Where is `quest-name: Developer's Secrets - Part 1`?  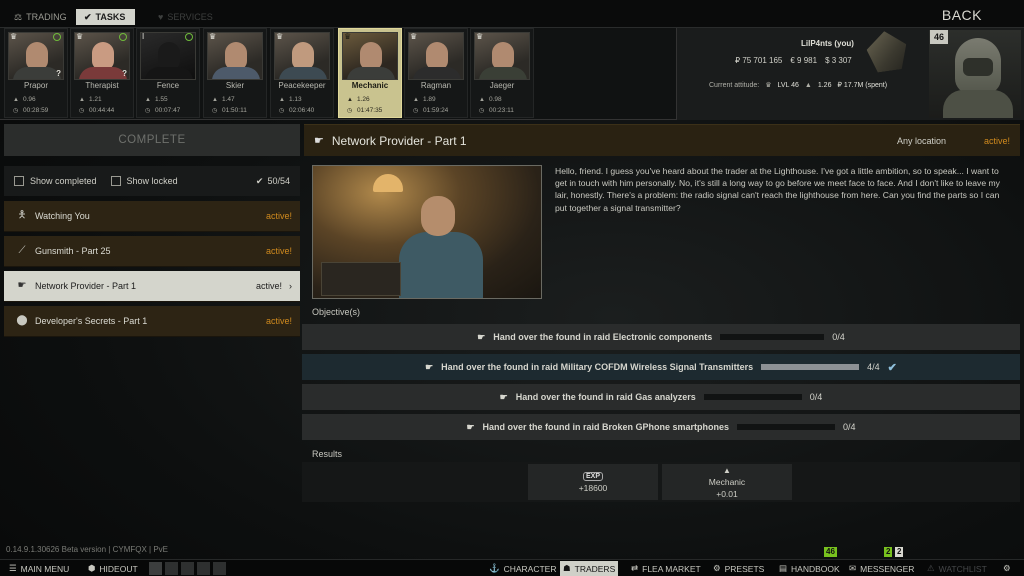
quest-name: Developer's Secrets - Part 1 is located at coordinates (91, 321).